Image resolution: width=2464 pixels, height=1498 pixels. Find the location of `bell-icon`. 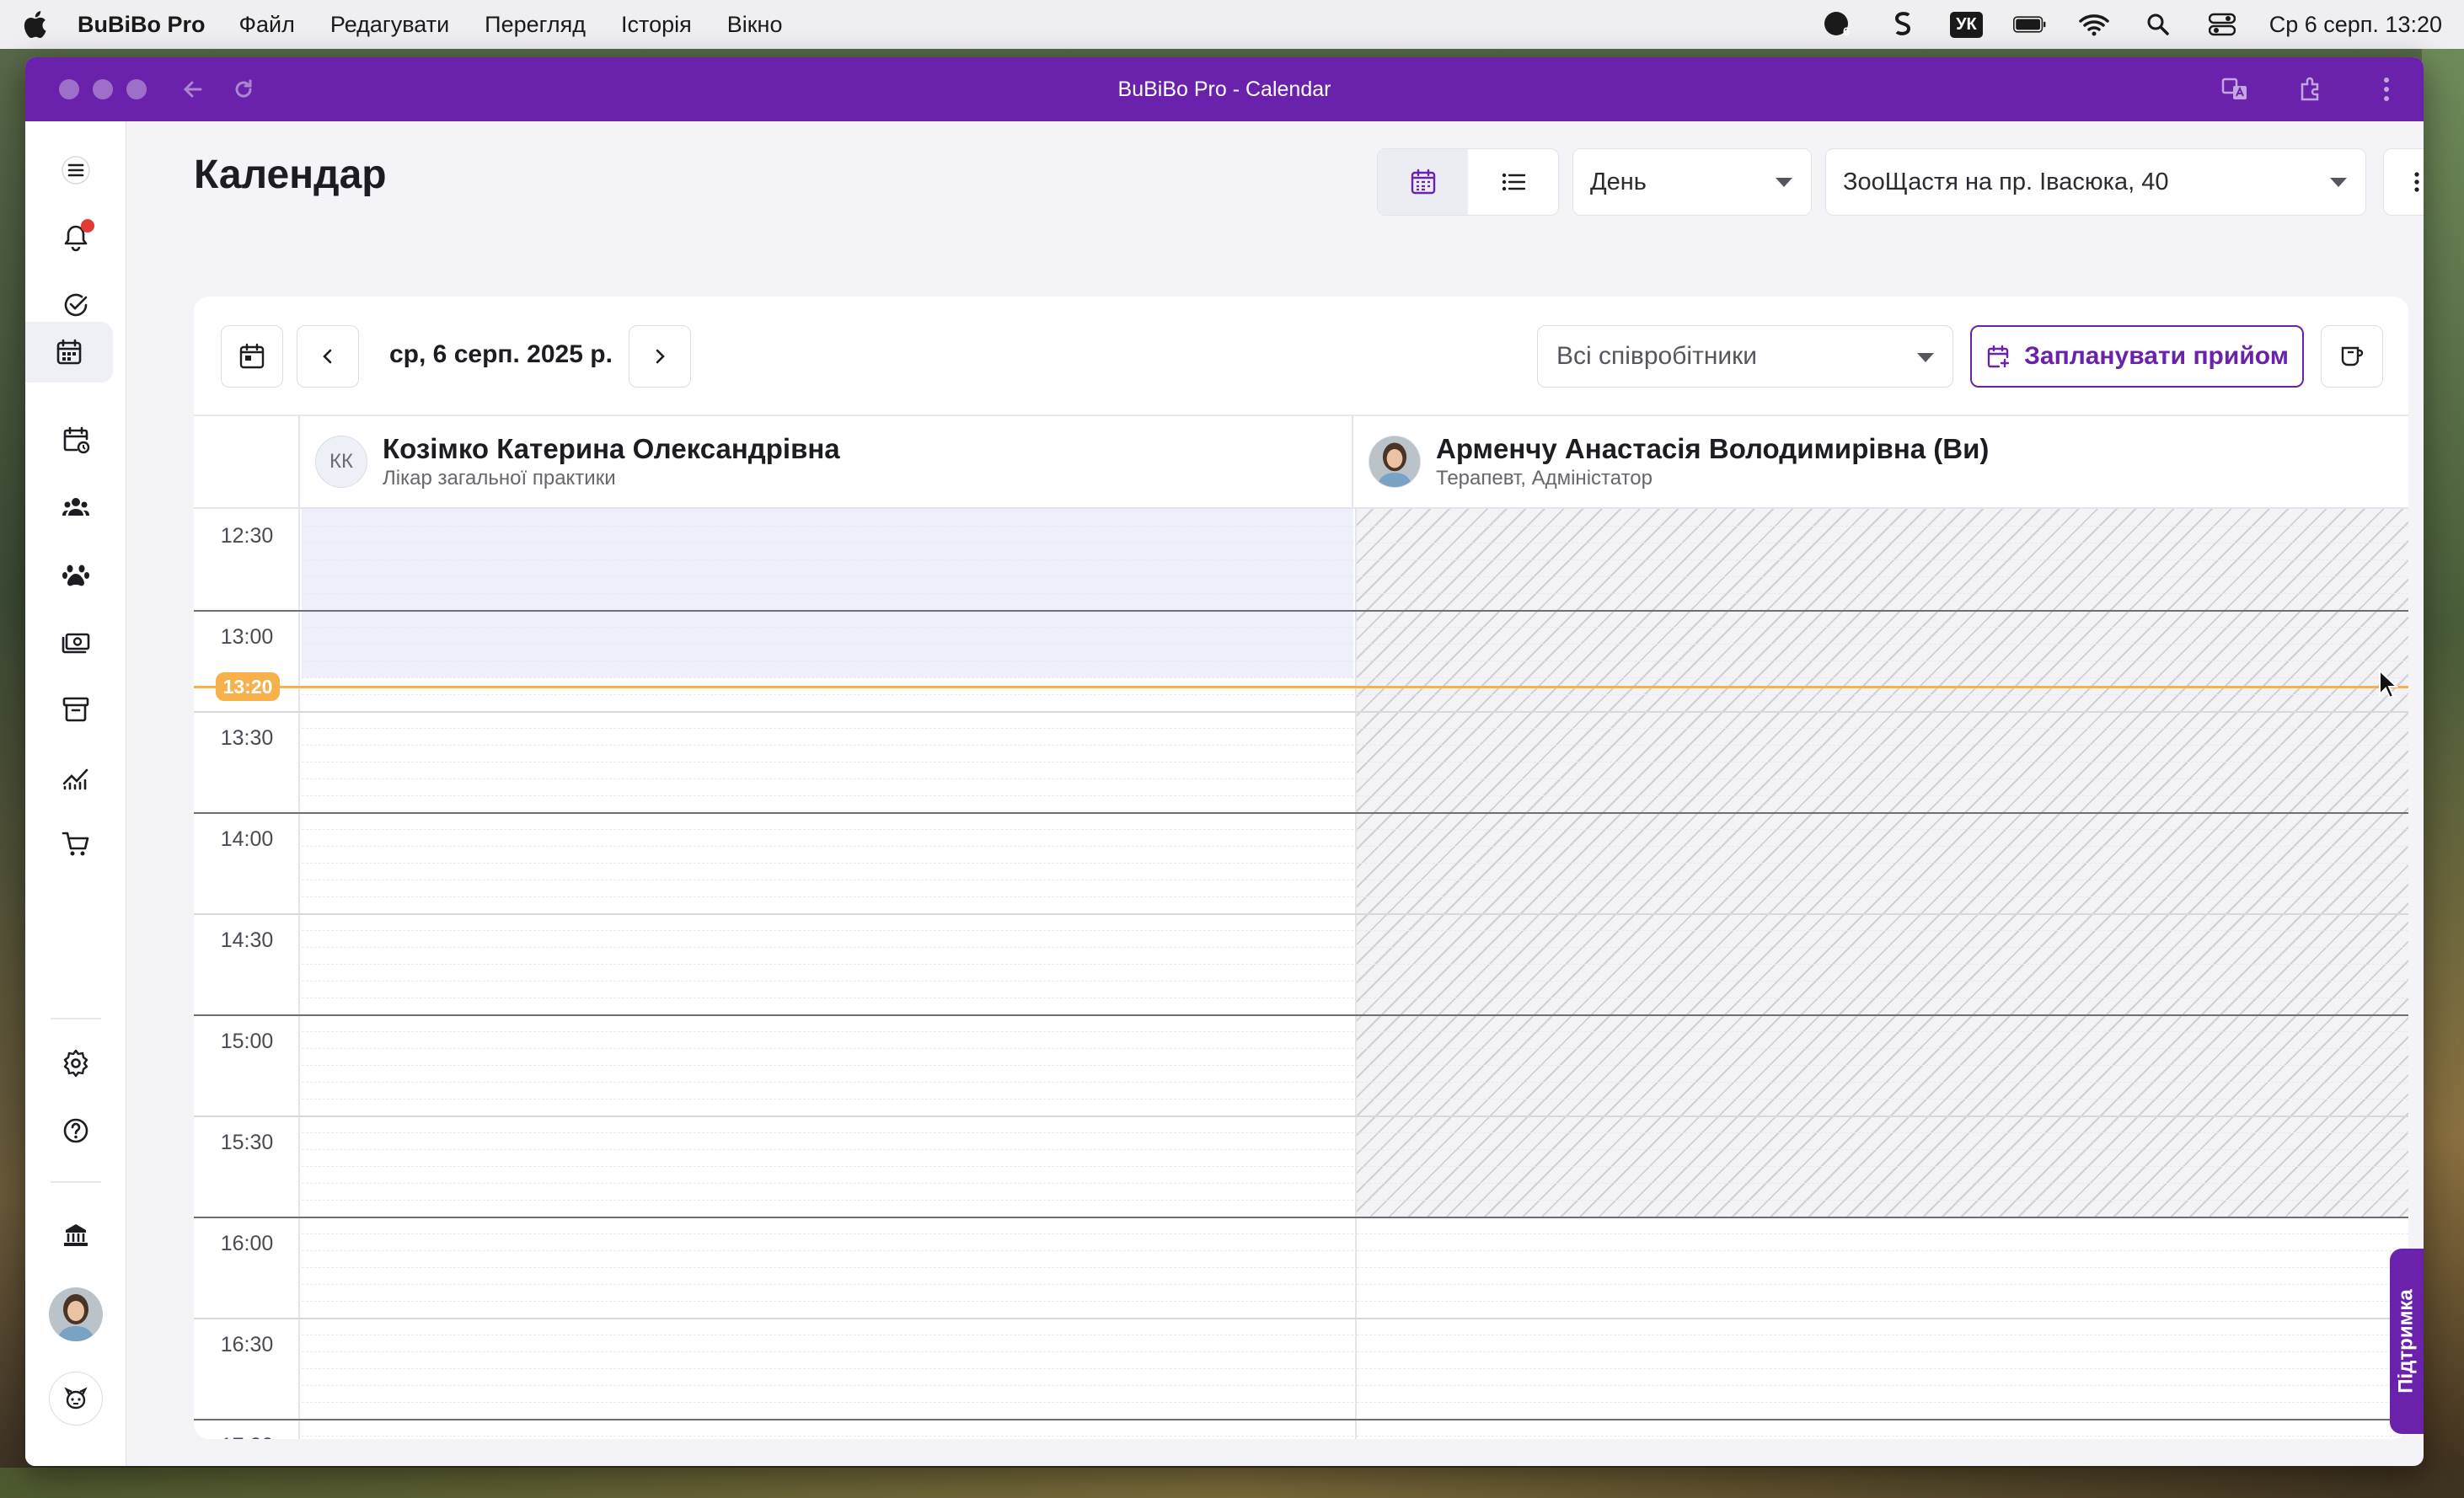

bell-icon is located at coordinates (76, 237).